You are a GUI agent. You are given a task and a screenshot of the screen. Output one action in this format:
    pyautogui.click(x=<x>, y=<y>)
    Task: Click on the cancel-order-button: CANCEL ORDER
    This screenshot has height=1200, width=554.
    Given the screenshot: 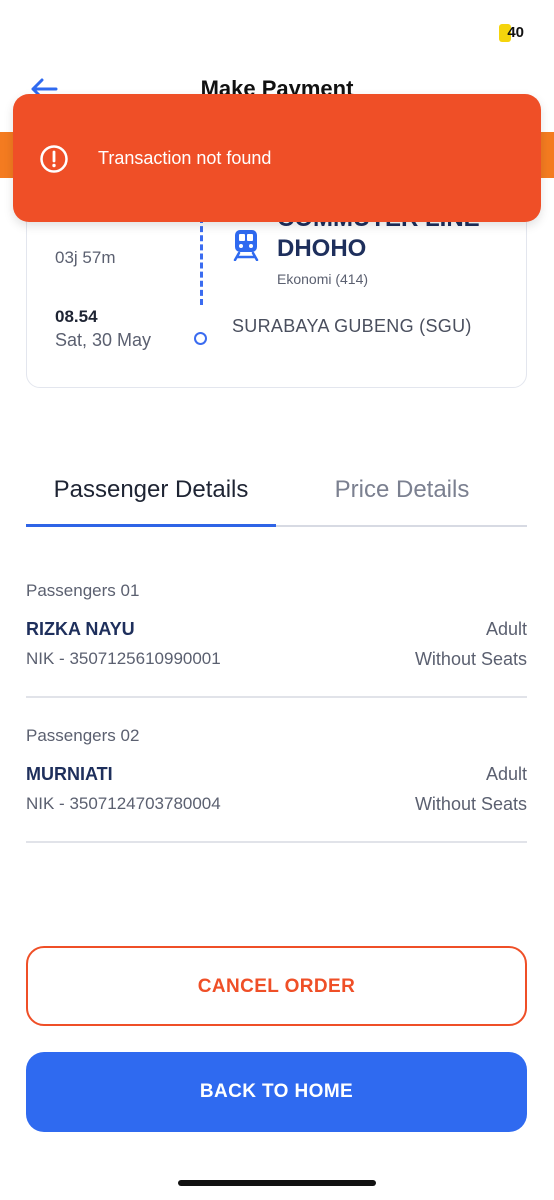 What is the action you would take?
    pyautogui.click(x=276, y=986)
    